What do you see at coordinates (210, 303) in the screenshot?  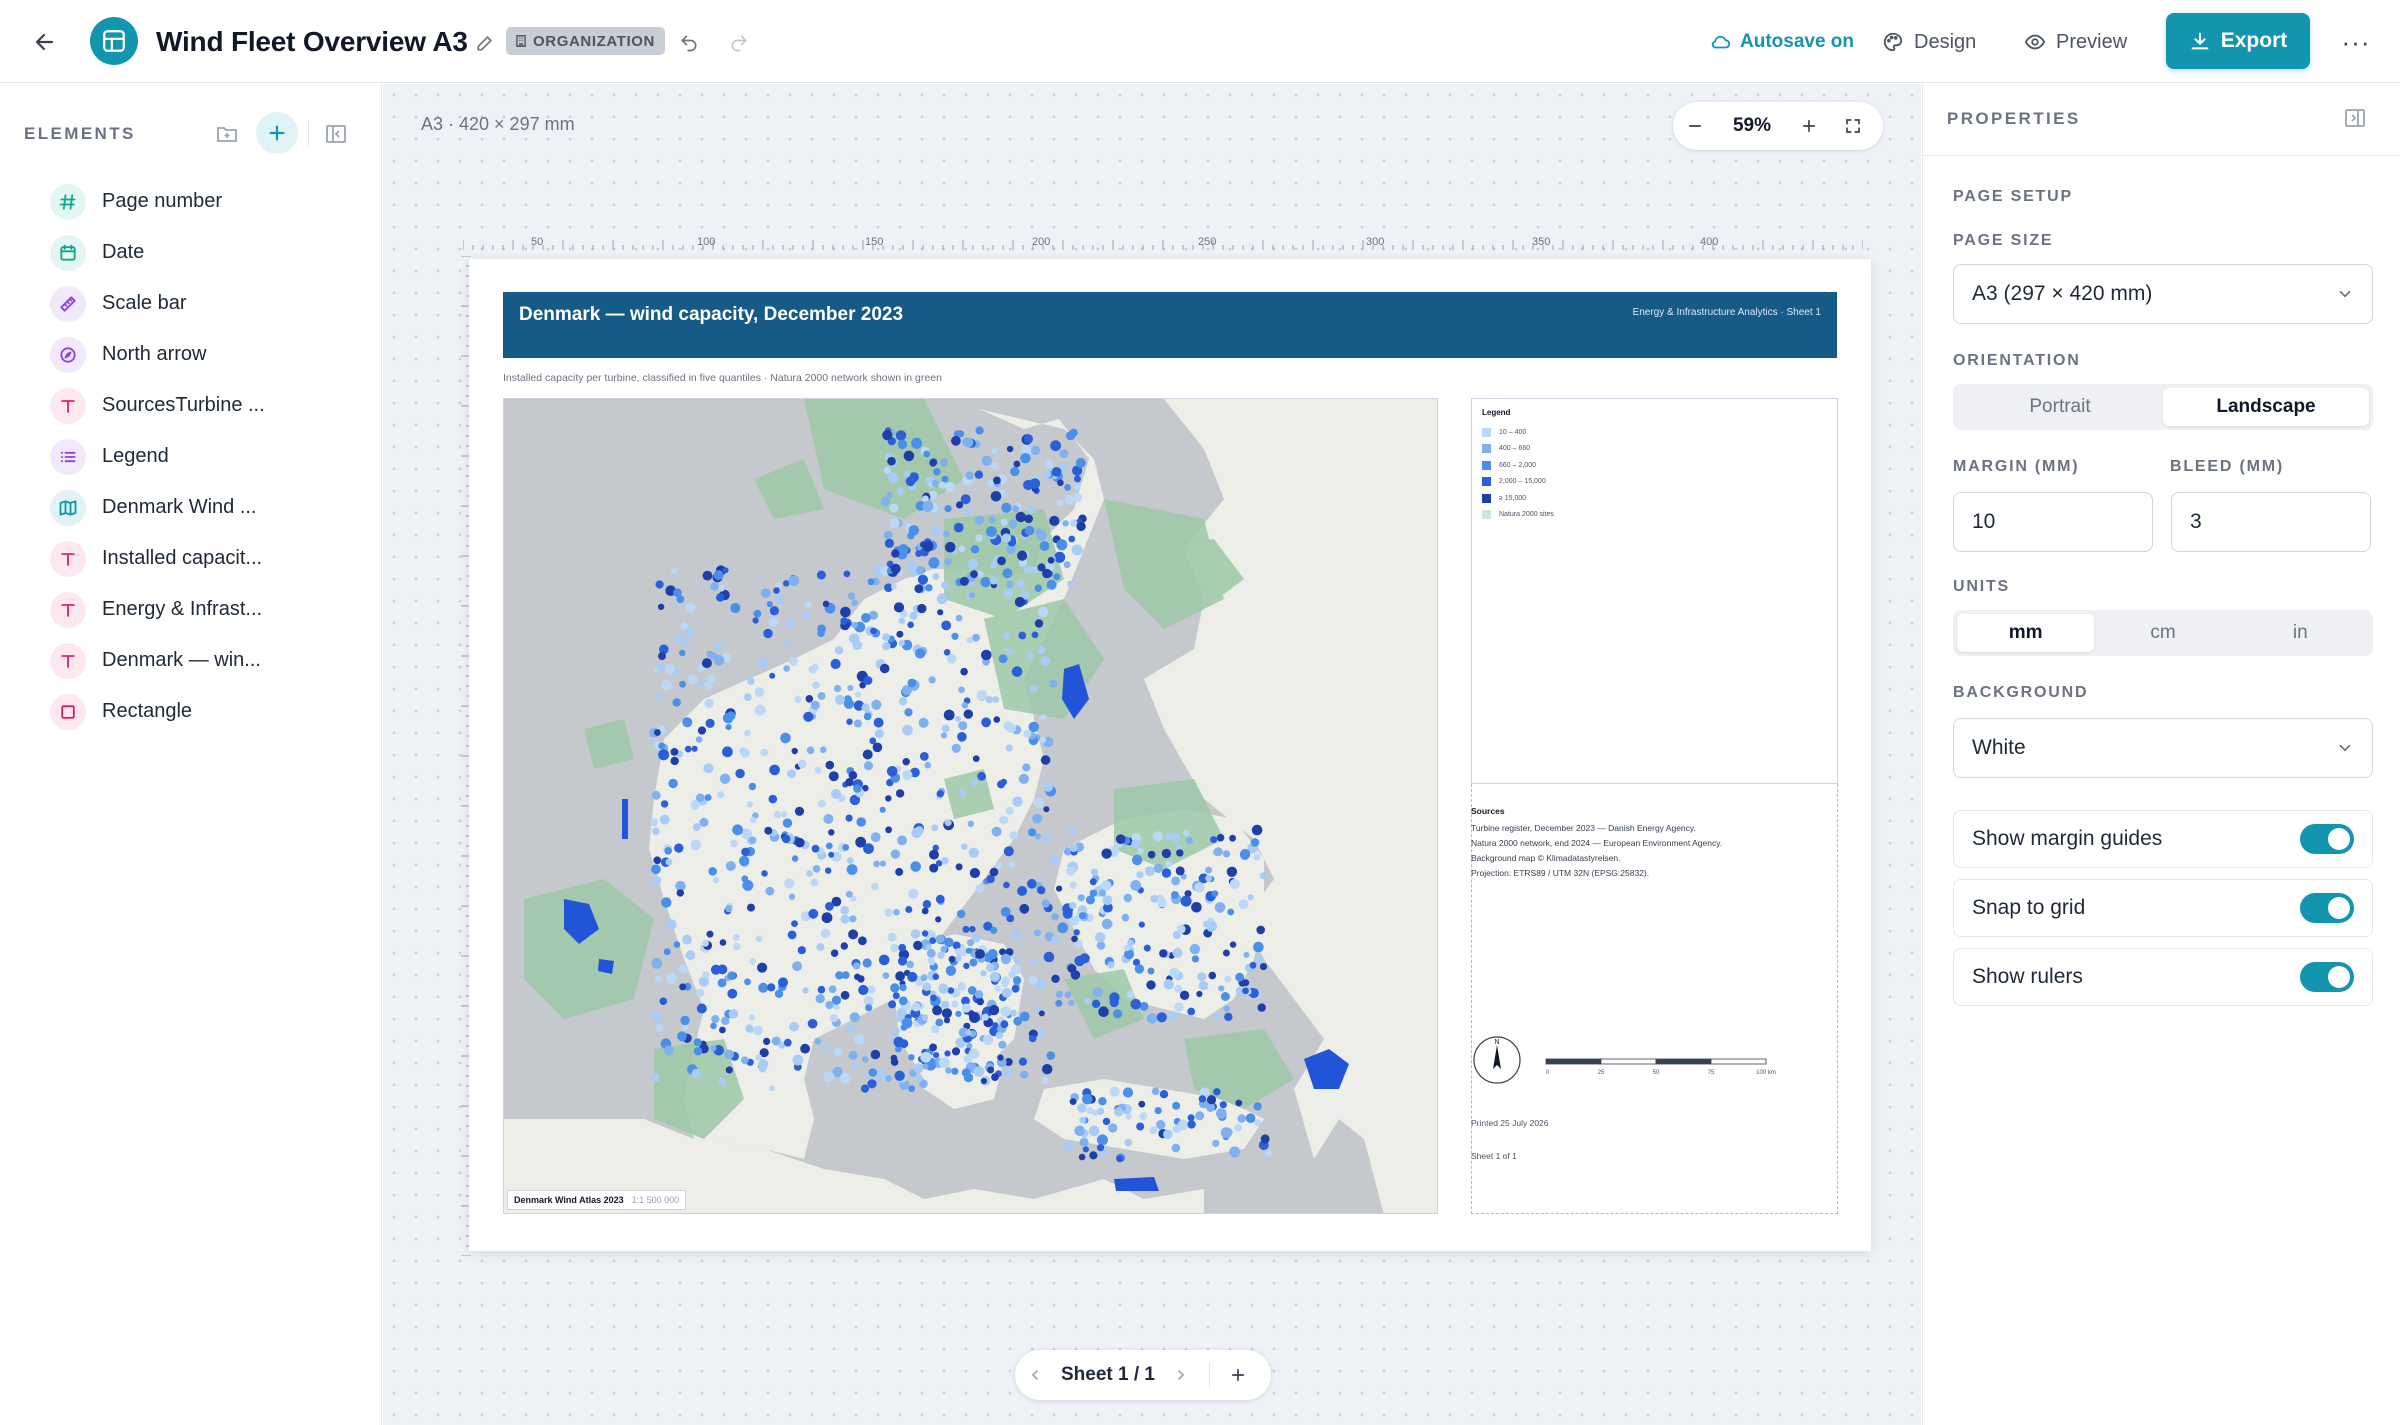 I see `element-item: Scale bar` at bounding box center [210, 303].